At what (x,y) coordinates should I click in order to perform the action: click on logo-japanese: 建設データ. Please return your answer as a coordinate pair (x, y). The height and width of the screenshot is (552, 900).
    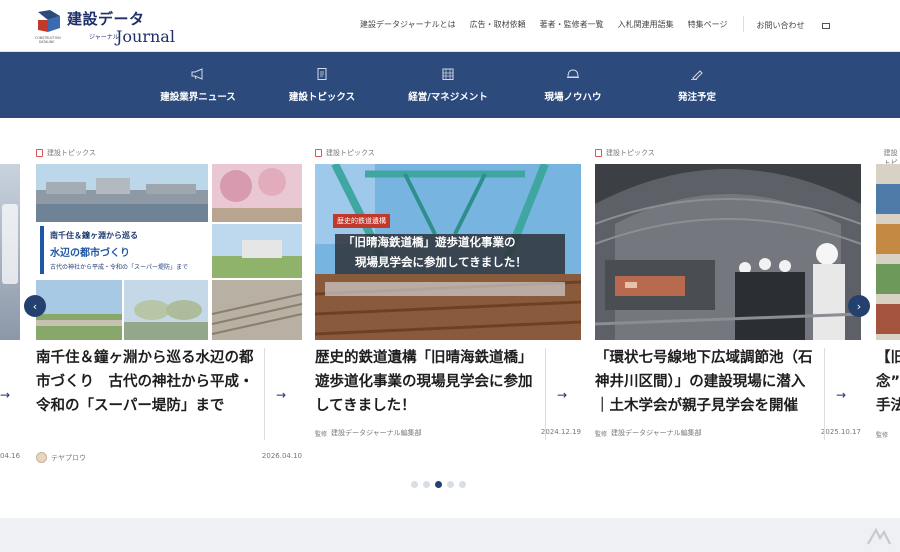
    Looking at the image, I should click on (106, 19).